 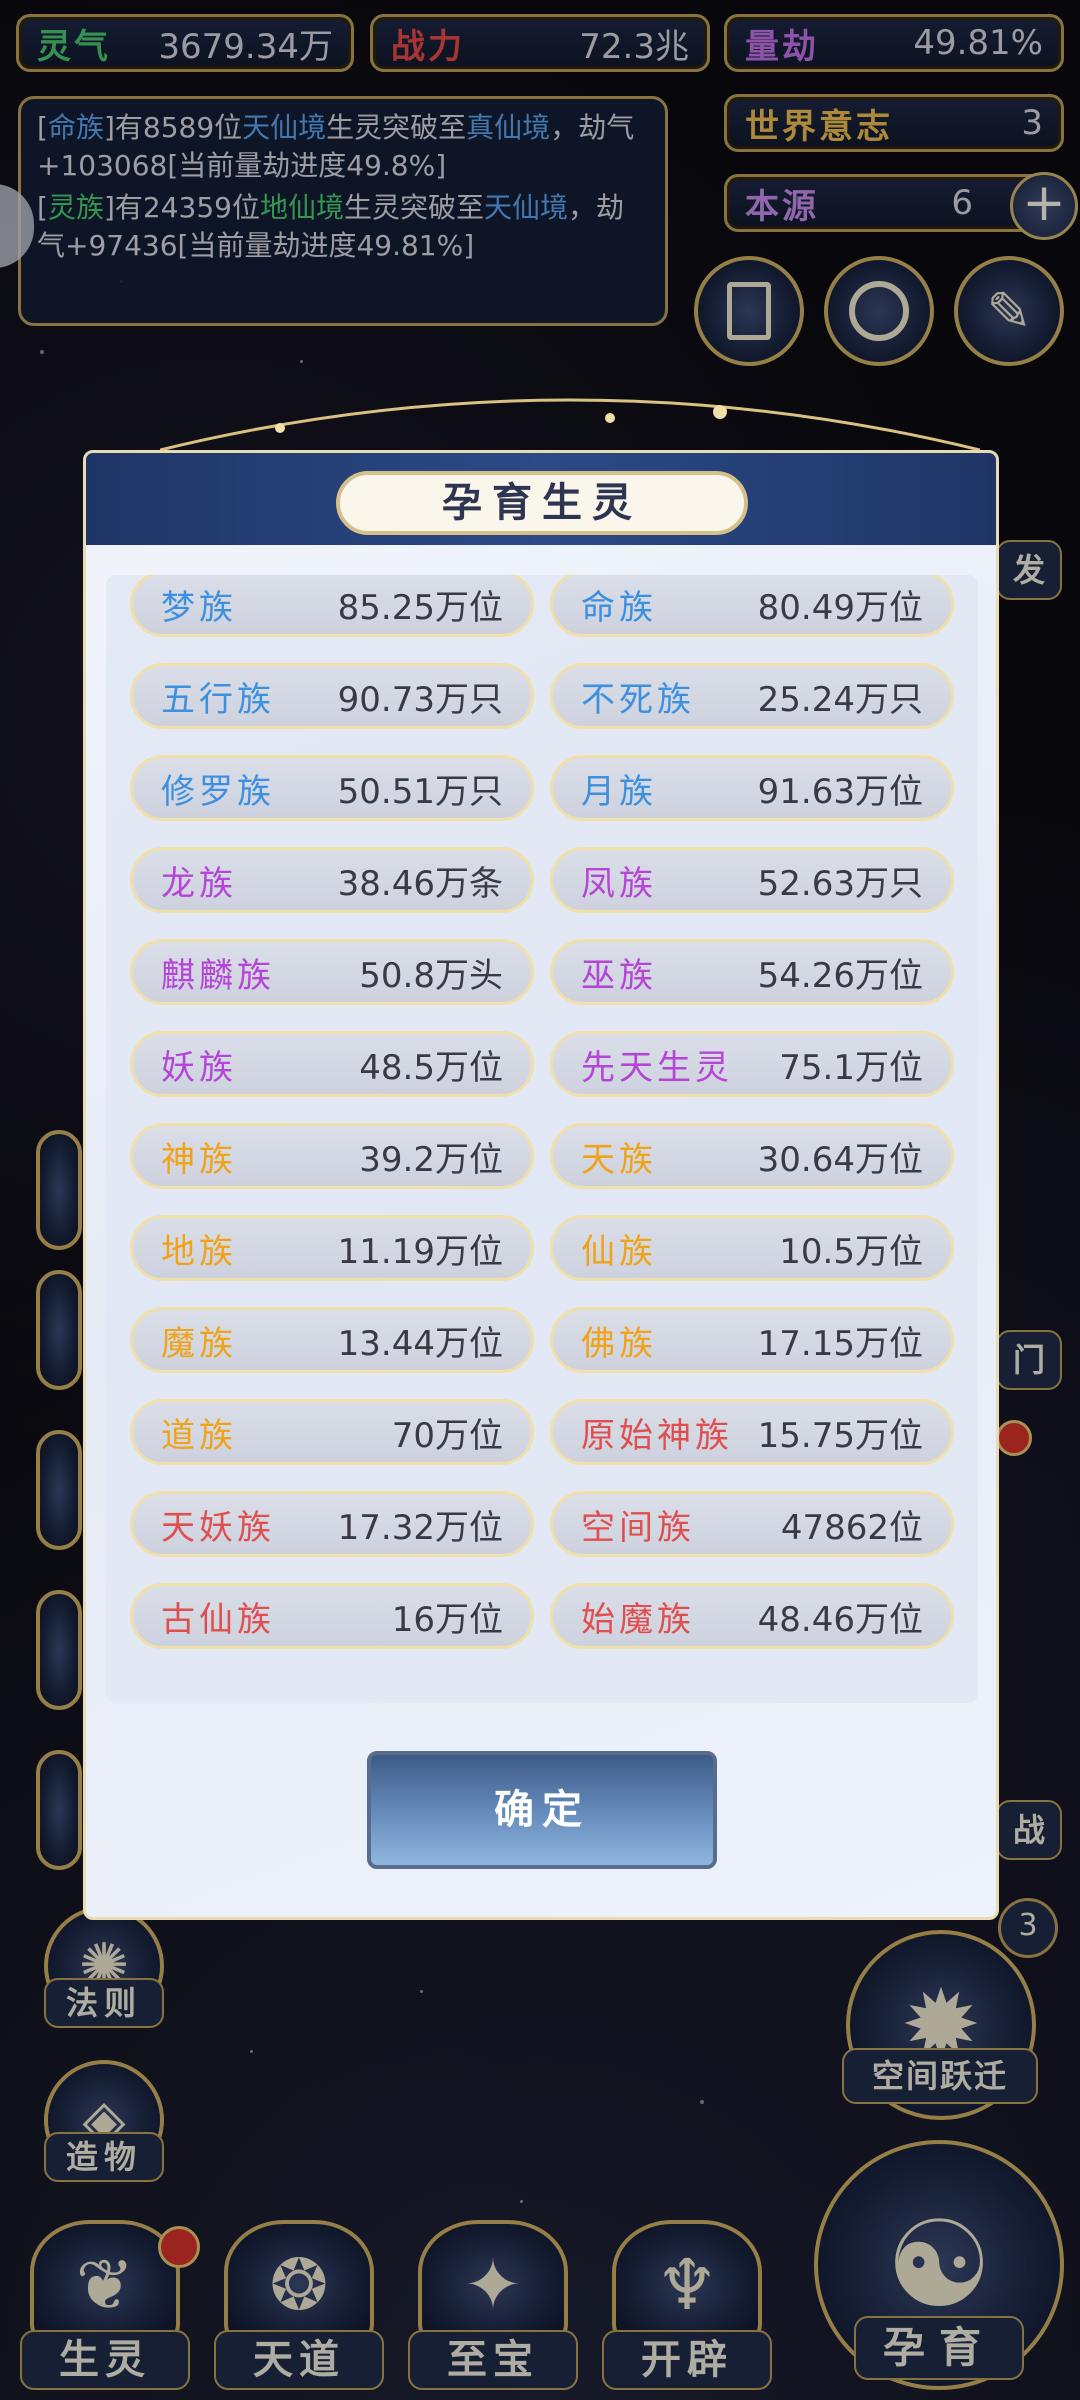 I want to click on tribe-entry: 神族 39.2万位, so click(x=332, y=1156).